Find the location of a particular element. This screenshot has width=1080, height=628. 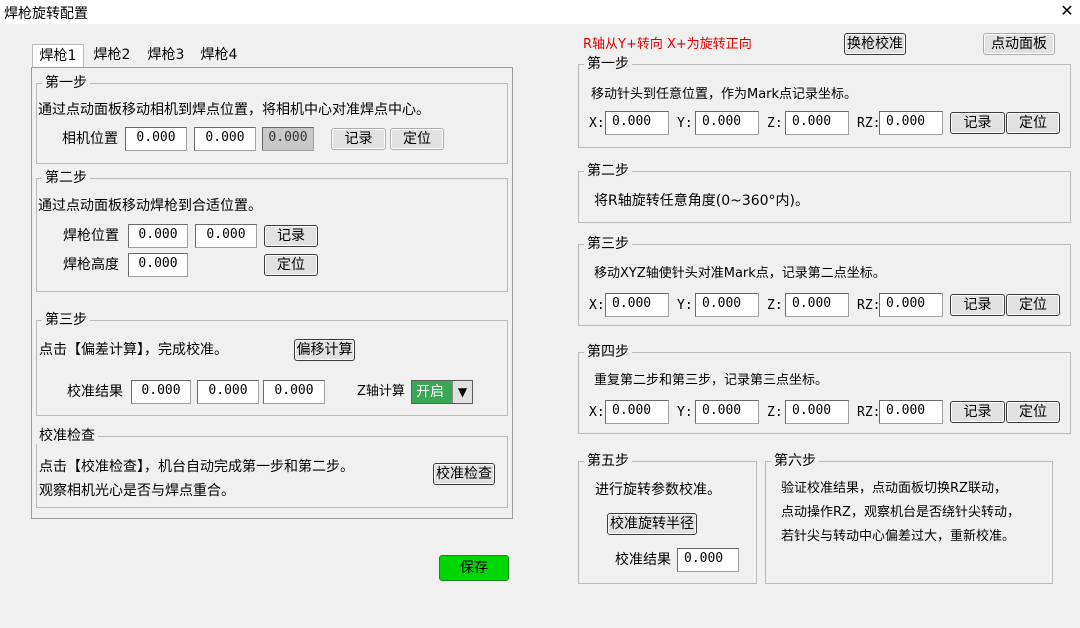

r3-z-field: 0.000 is located at coordinates (817, 305).